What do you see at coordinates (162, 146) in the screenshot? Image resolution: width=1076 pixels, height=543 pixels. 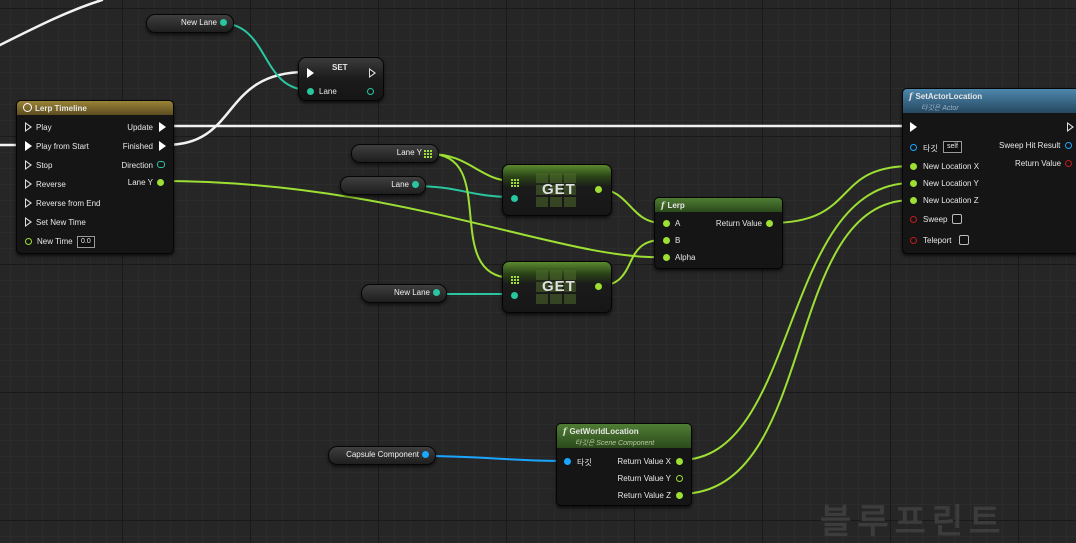 I see `finished-pin` at bounding box center [162, 146].